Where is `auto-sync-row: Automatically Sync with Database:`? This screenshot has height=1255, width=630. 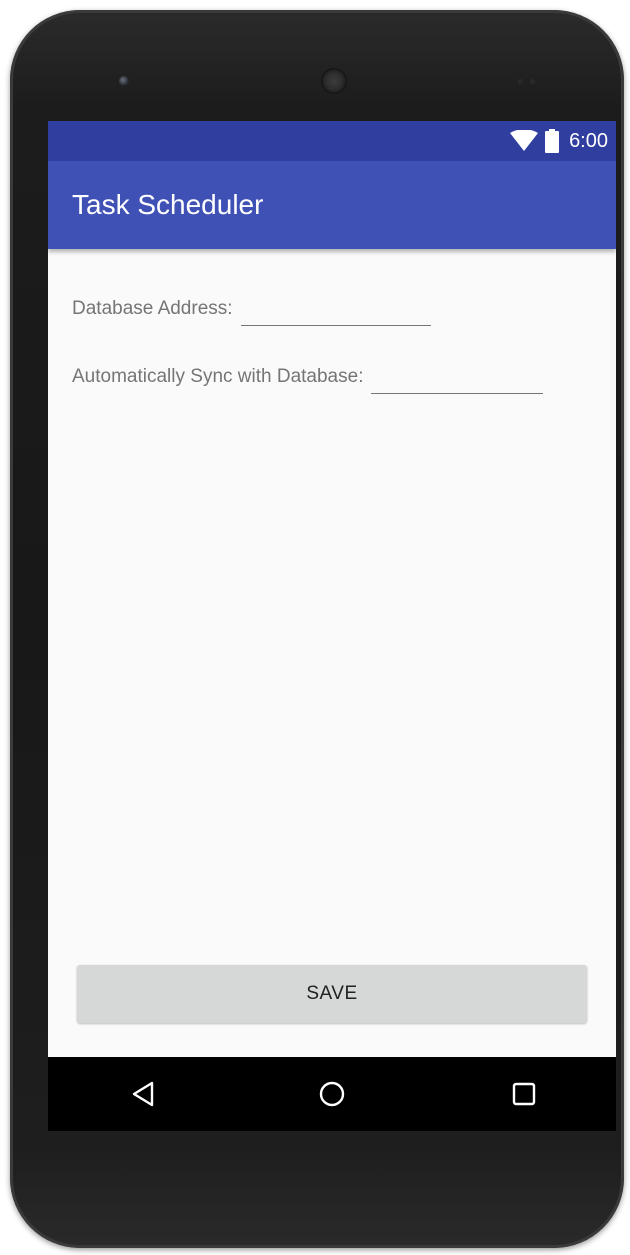 auto-sync-row: Automatically Sync with Database: is located at coordinates (308, 378).